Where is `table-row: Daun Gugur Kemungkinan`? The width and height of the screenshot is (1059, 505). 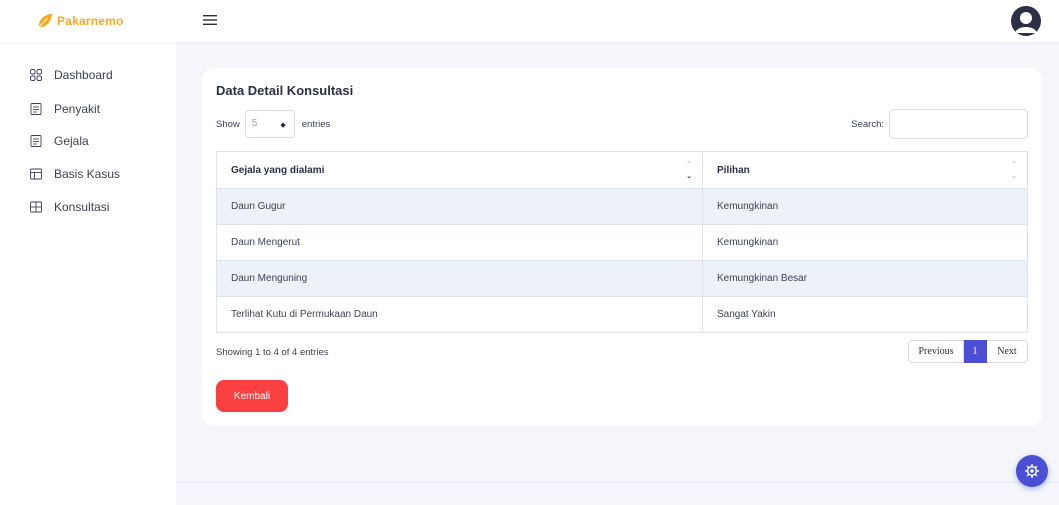 table-row: Daun Gugur Kemungkinan is located at coordinates (622, 206).